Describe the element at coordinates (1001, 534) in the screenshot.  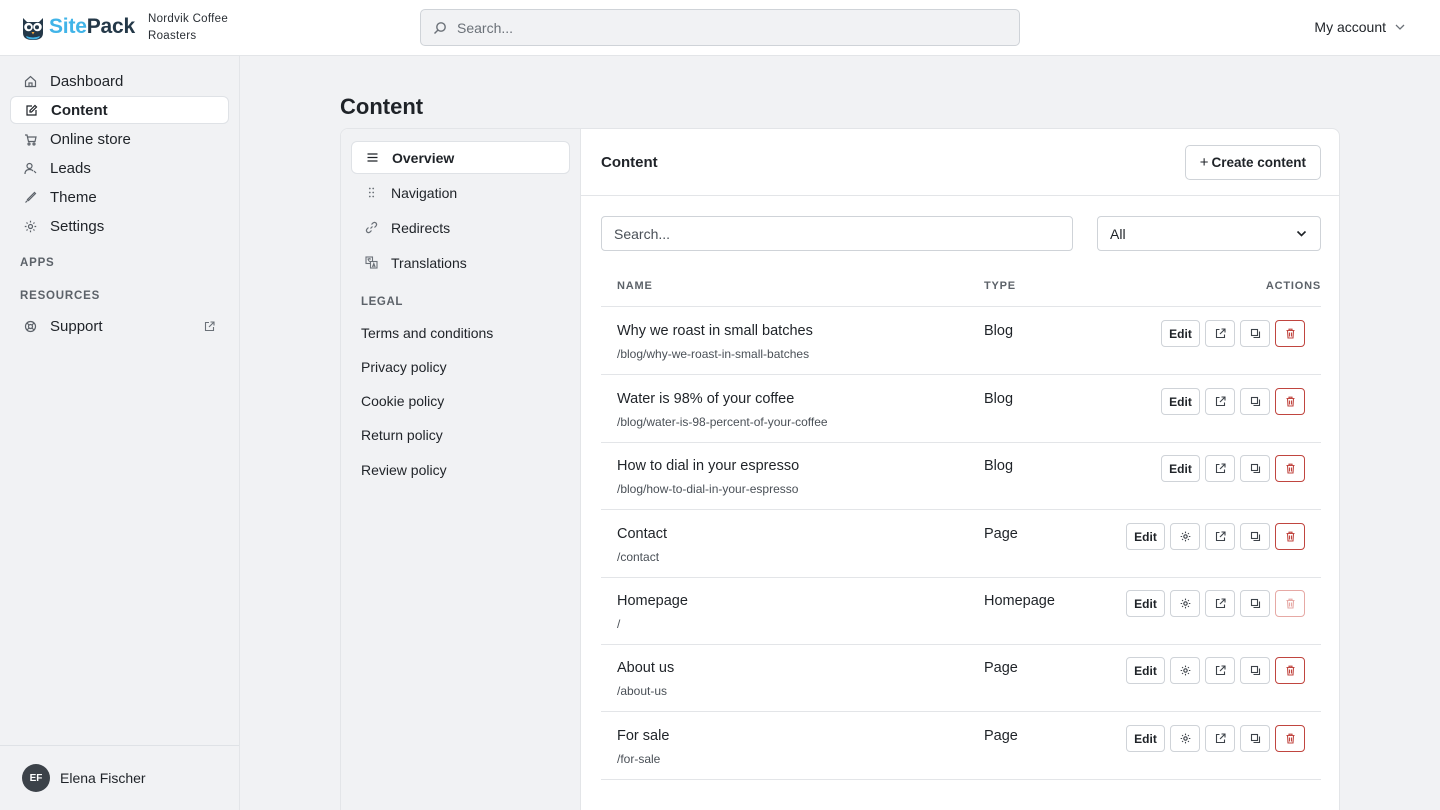
I see `row-type: Page` at that location.